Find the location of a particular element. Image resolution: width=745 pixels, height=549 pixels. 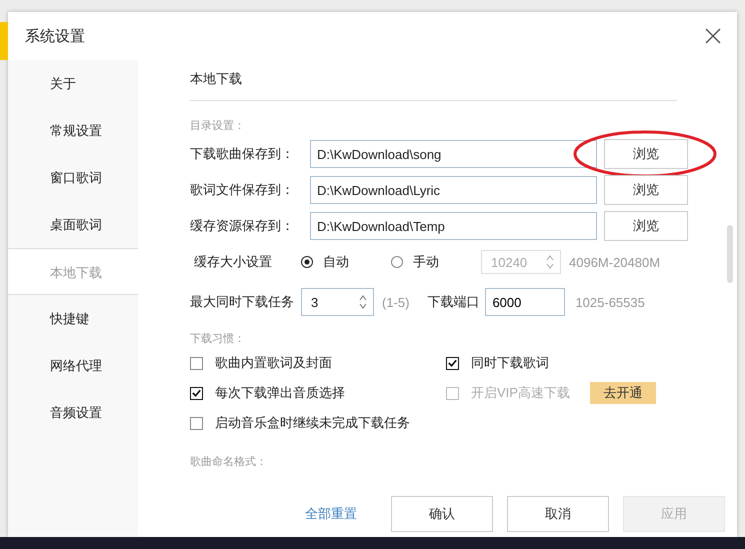

path-field: D:\KwDownload\Temp is located at coordinates (453, 226).